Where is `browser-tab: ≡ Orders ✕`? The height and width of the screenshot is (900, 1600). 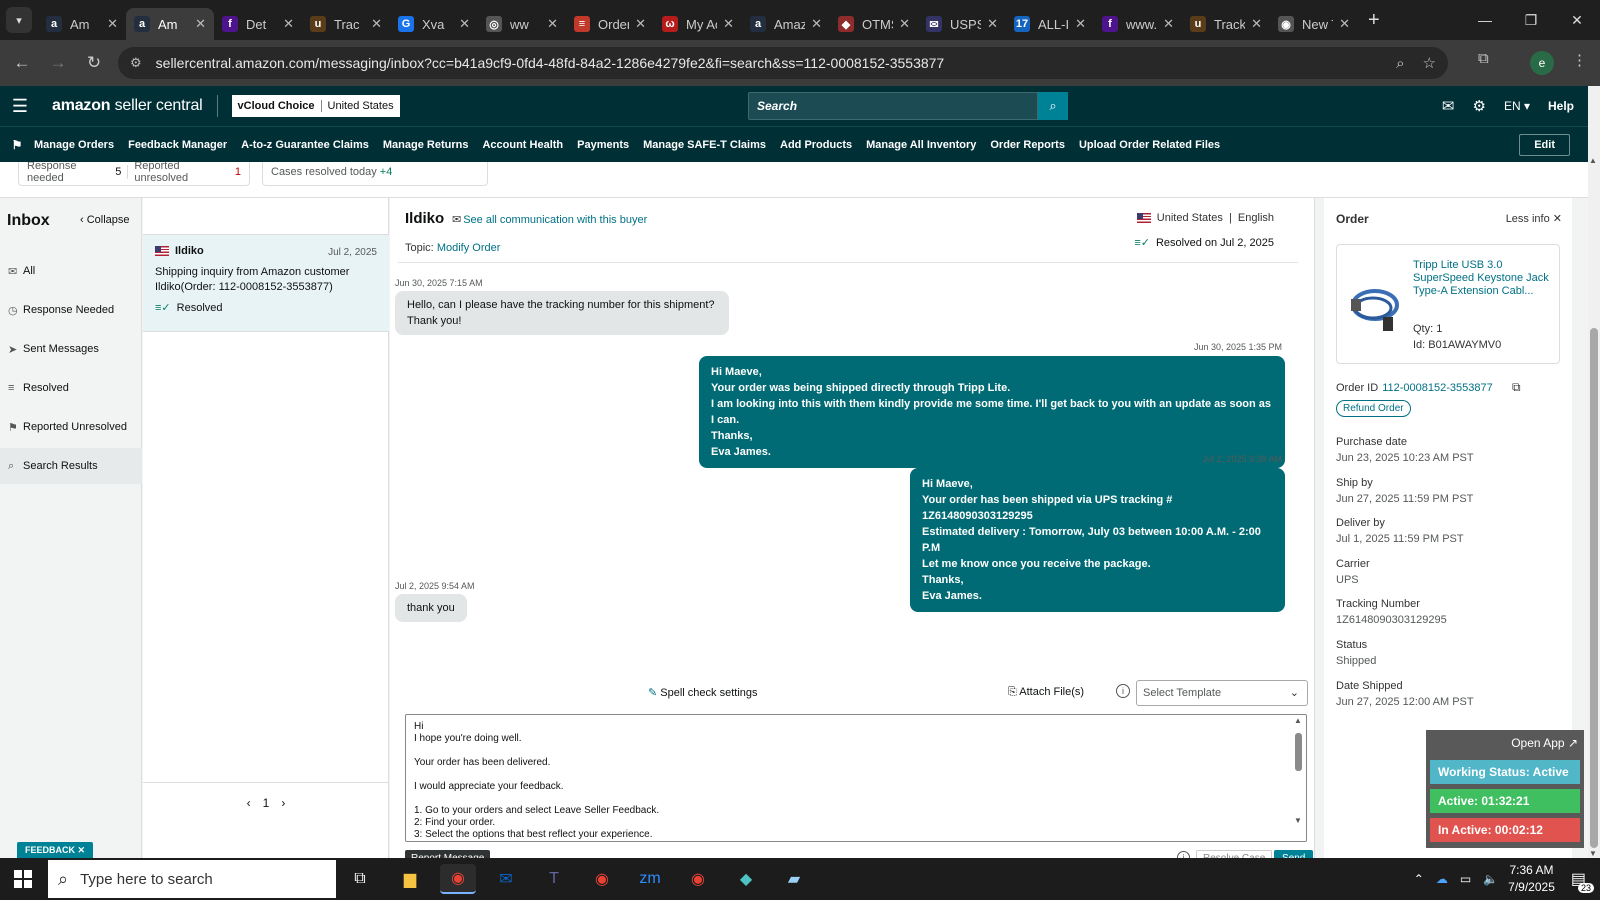 browser-tab: ≡ Orders ✕ is located at coordinates (610, 24).